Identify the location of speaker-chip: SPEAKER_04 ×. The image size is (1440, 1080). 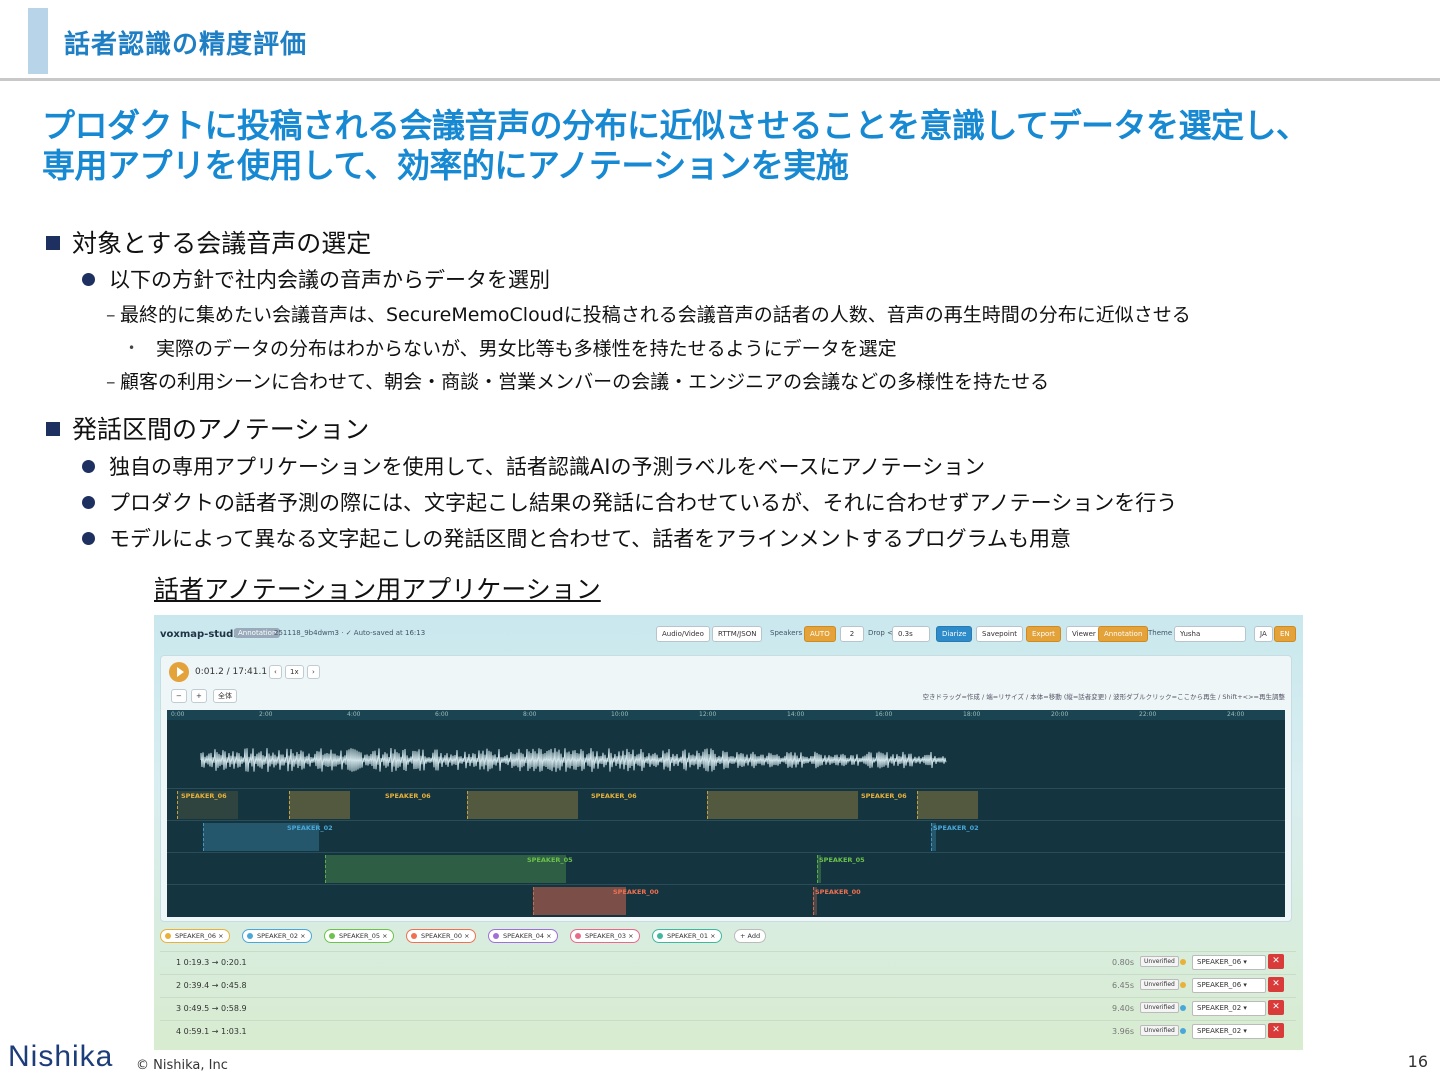
(523, 936).